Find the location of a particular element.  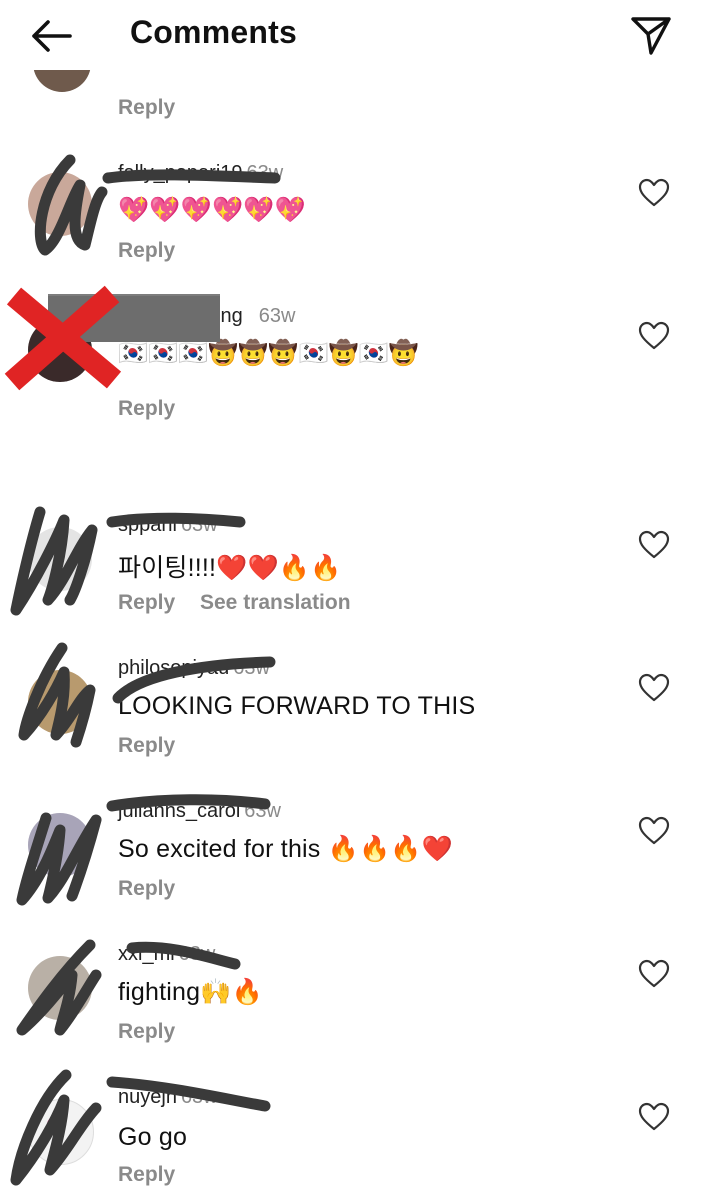

comment-text: So excited for this 🔥🔥🔥❤️ is located at coordinates (285, 849).